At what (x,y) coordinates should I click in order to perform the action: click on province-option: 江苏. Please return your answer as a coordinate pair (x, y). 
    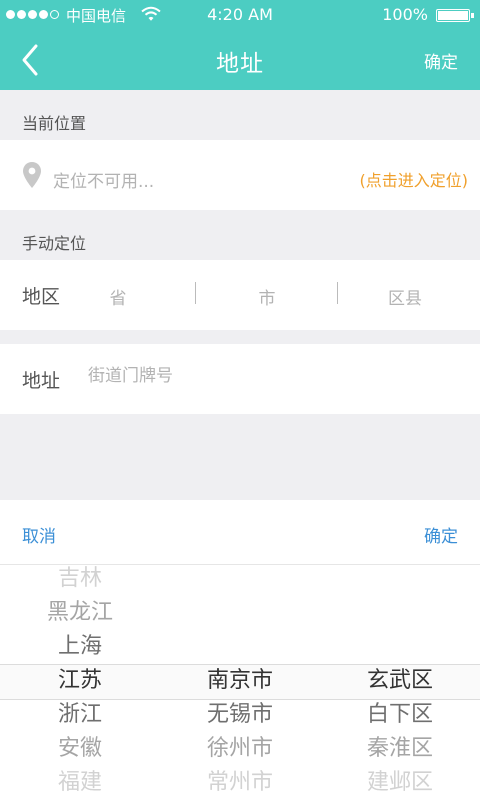
    Looking at the image, I should click on (80, 681).